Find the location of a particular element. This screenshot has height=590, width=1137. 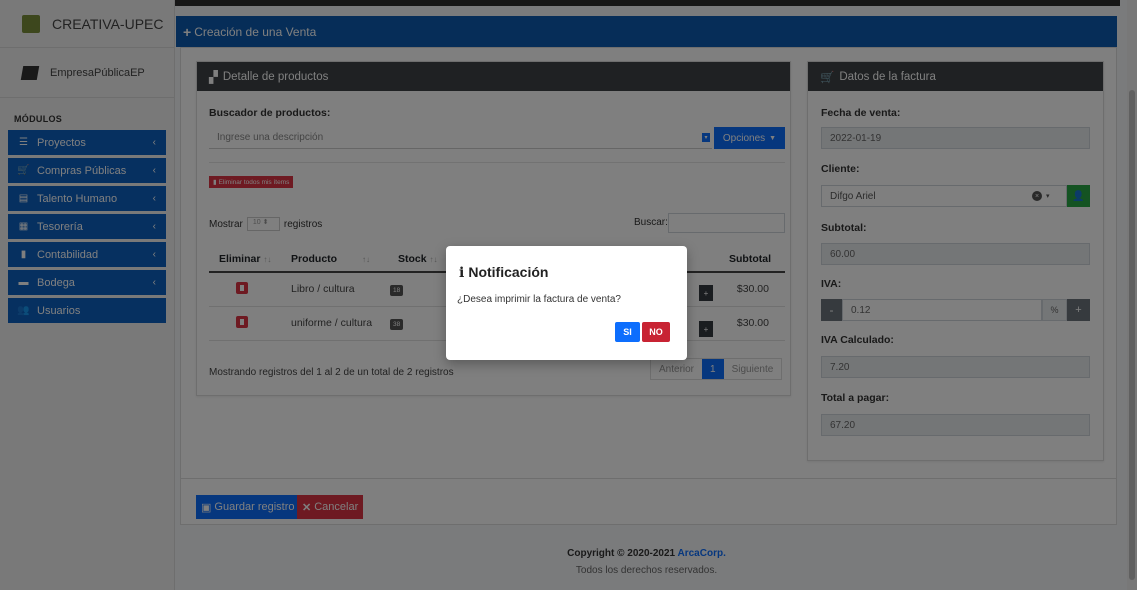

info-icon: i is located at coordinates (462, 273).